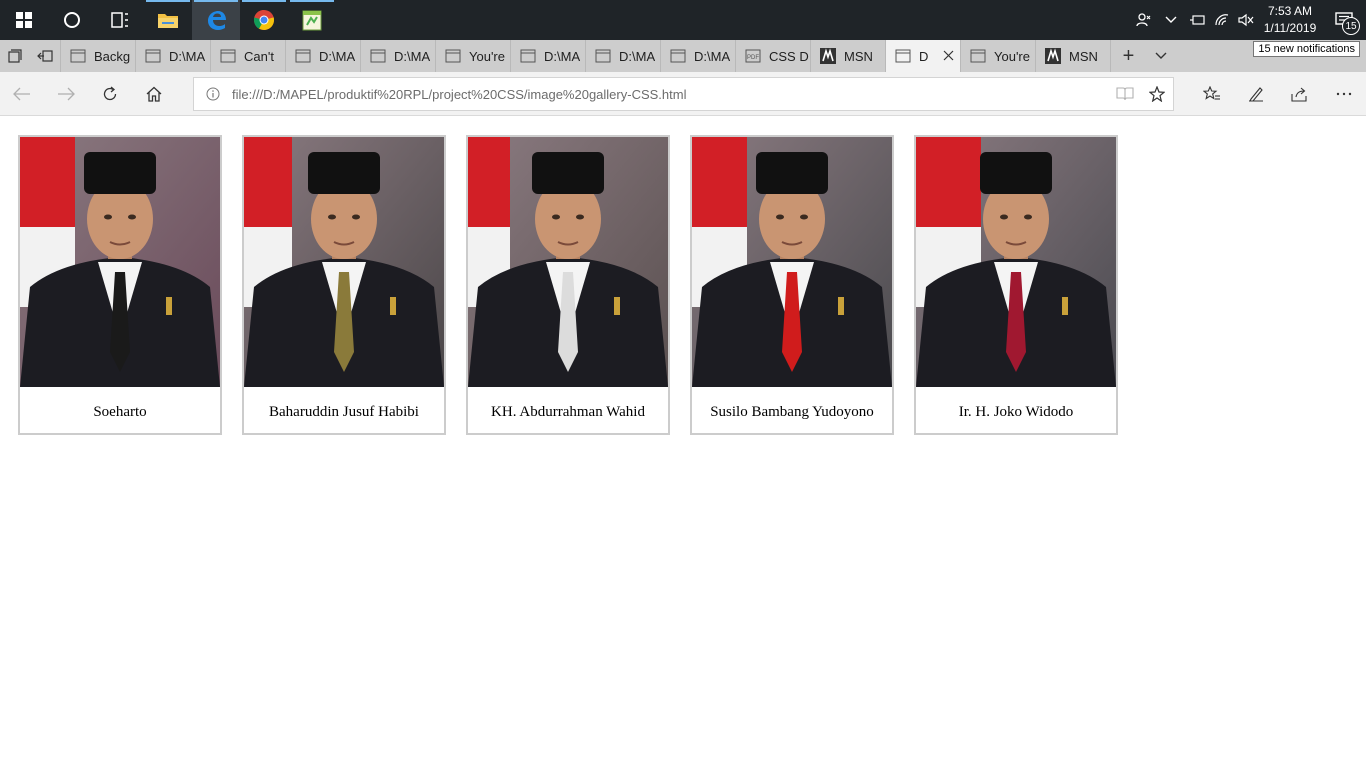  What do you see at coordinates (792, 412) in the screenshot?
I see `portrait-caption: Susilo Bambang Yudoyono` at bounding box center [792, 412].